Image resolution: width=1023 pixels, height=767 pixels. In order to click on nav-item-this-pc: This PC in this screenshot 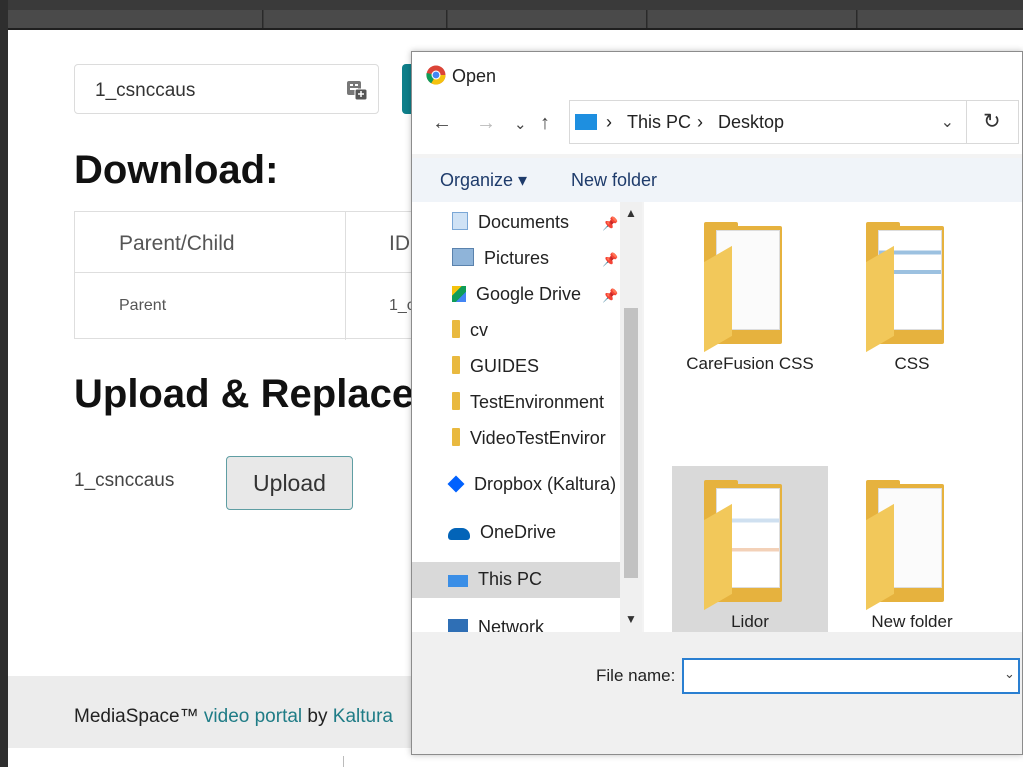, I will do `click(495, 582)`.